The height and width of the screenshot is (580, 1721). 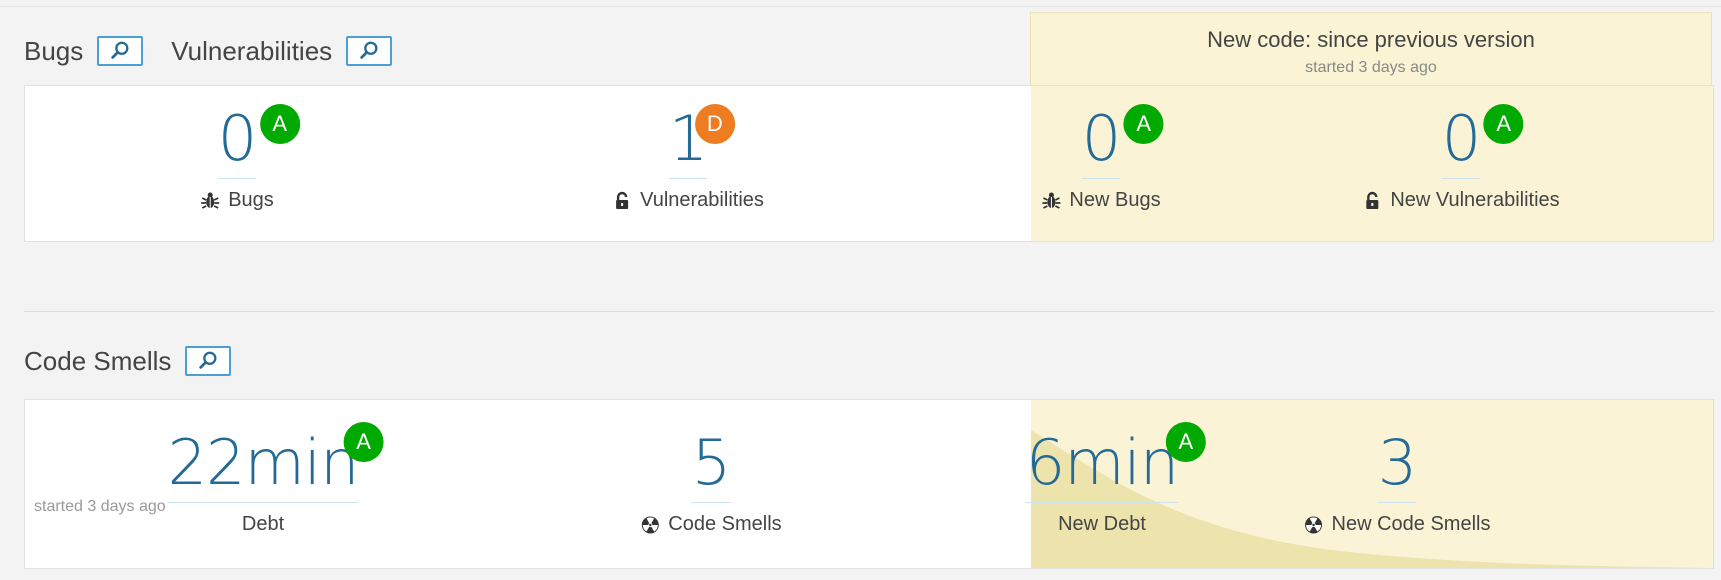 What do you see at coordinates (1411, 524) in the screenshot?
I see `new-code-smells-label-text: New Code Smells` at bounding box center [1411, 524].